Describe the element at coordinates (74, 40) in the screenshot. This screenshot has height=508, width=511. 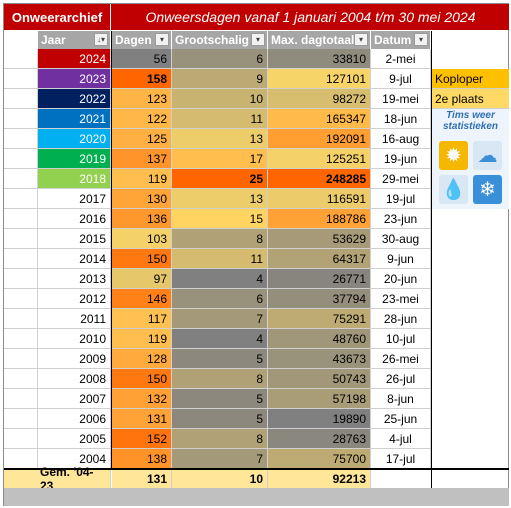
I see `column-header: Jaar ↓▾` at that location.